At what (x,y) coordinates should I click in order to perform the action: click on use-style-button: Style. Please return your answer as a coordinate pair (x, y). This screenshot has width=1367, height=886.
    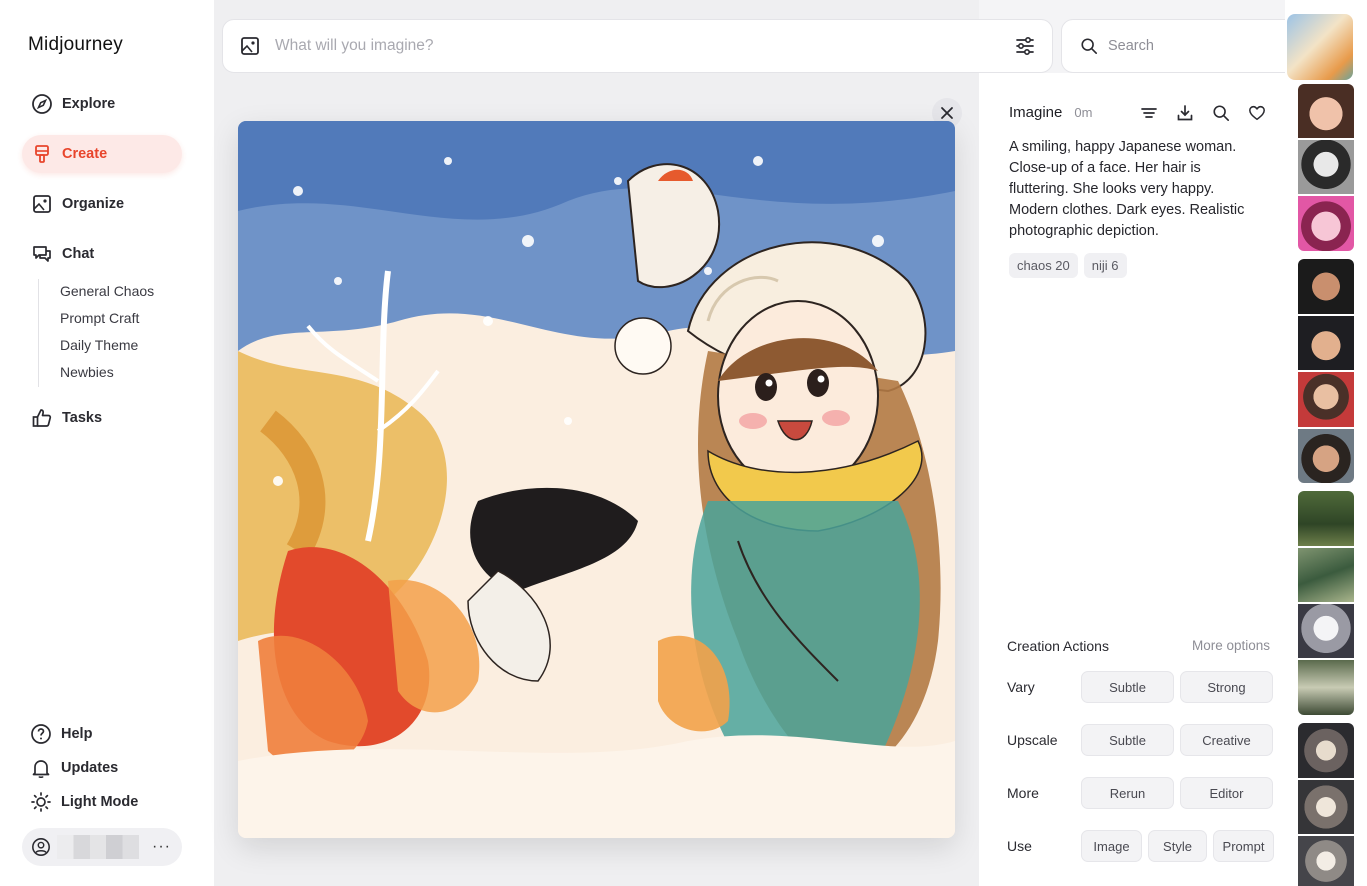
    Looking at the image, I should click on (1177, 846).